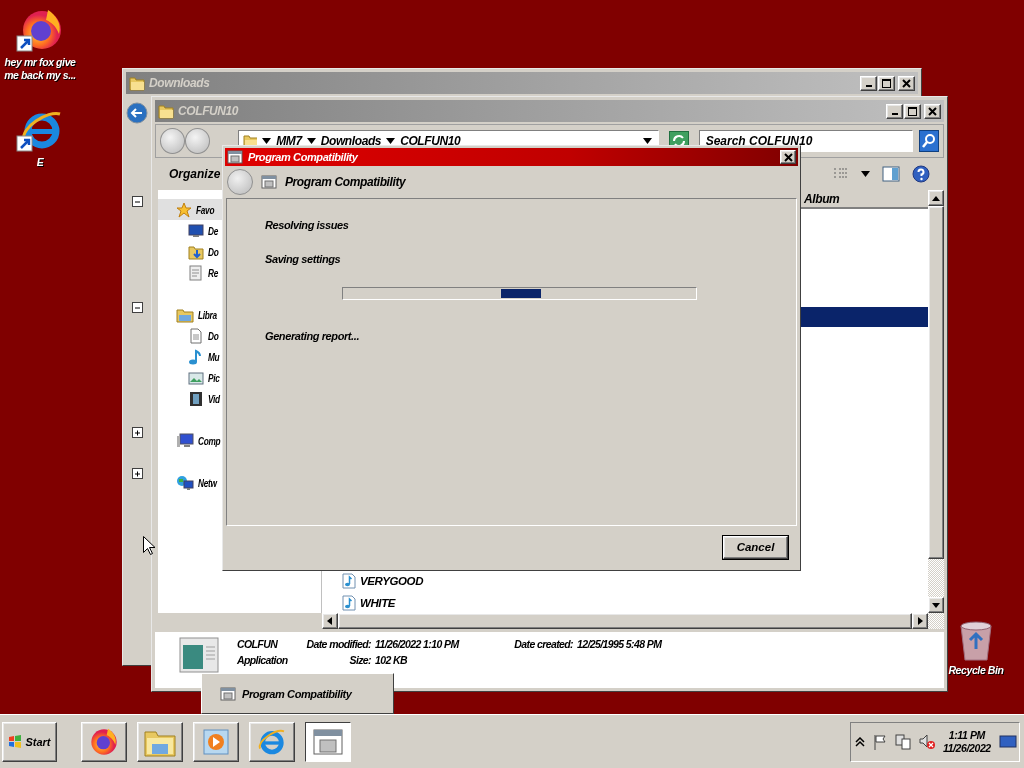 This screenshot has width=1024, height=768. I want to click on file-name: COLFUN, so click(258, 644).